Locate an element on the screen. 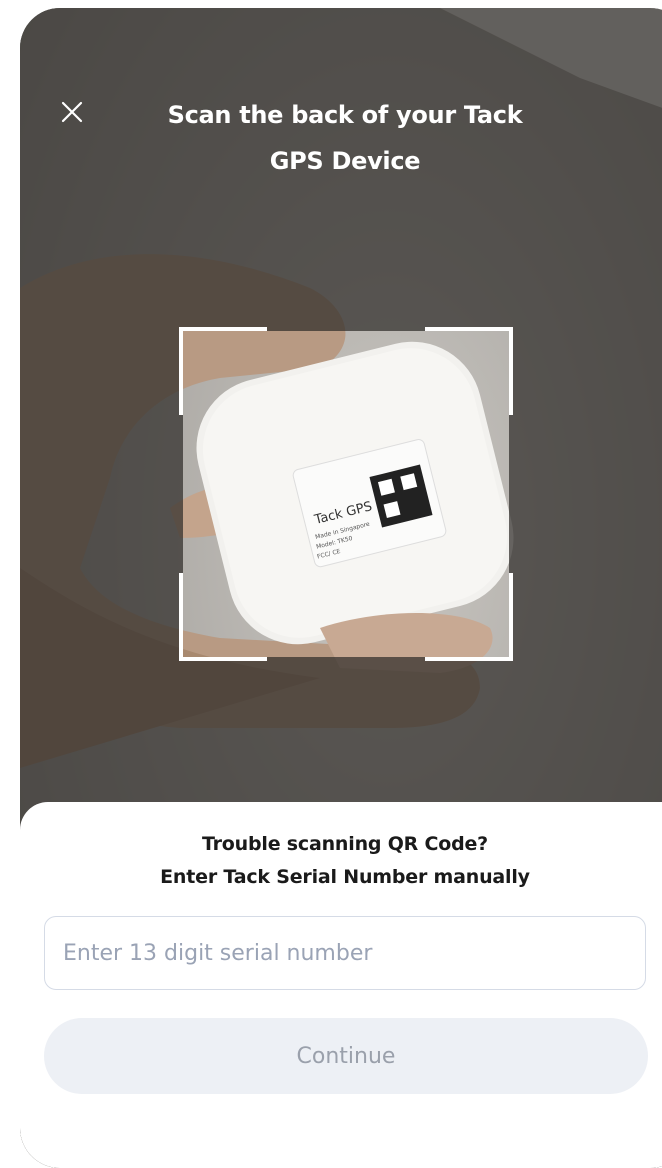 This screenshot has height=1168, width=662. help-line-2: Enter Tack Serial Number manually is located at coordinates (345, 877).